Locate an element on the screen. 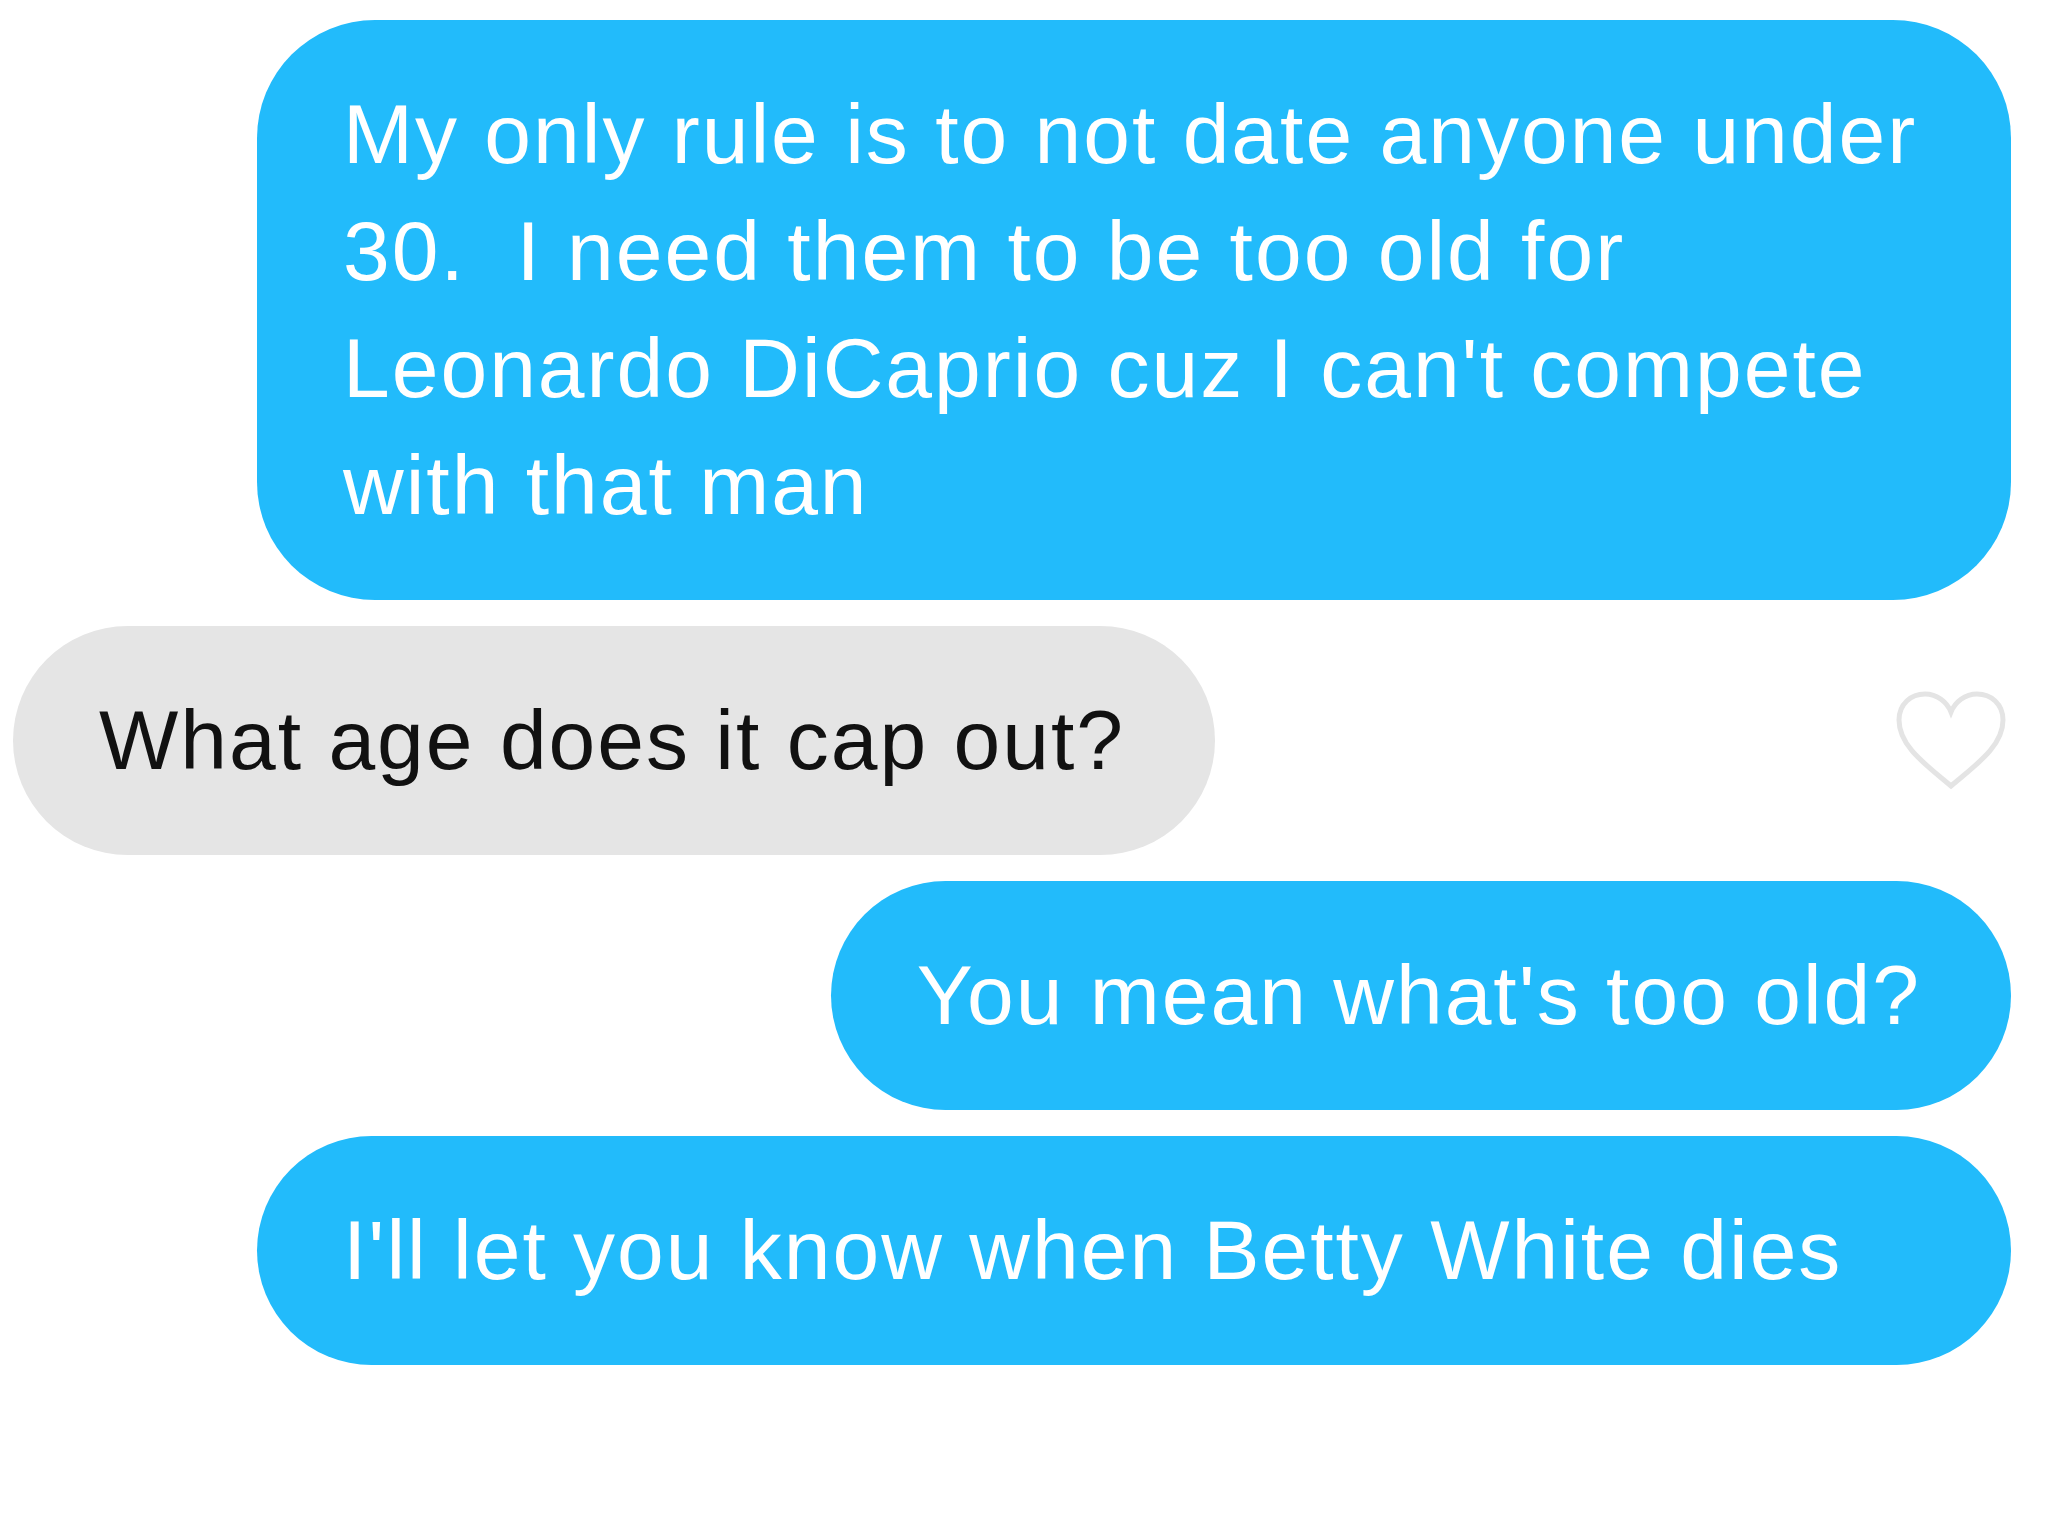  sent-message: You mean what's too old? is located at coordinates (1420, 995).